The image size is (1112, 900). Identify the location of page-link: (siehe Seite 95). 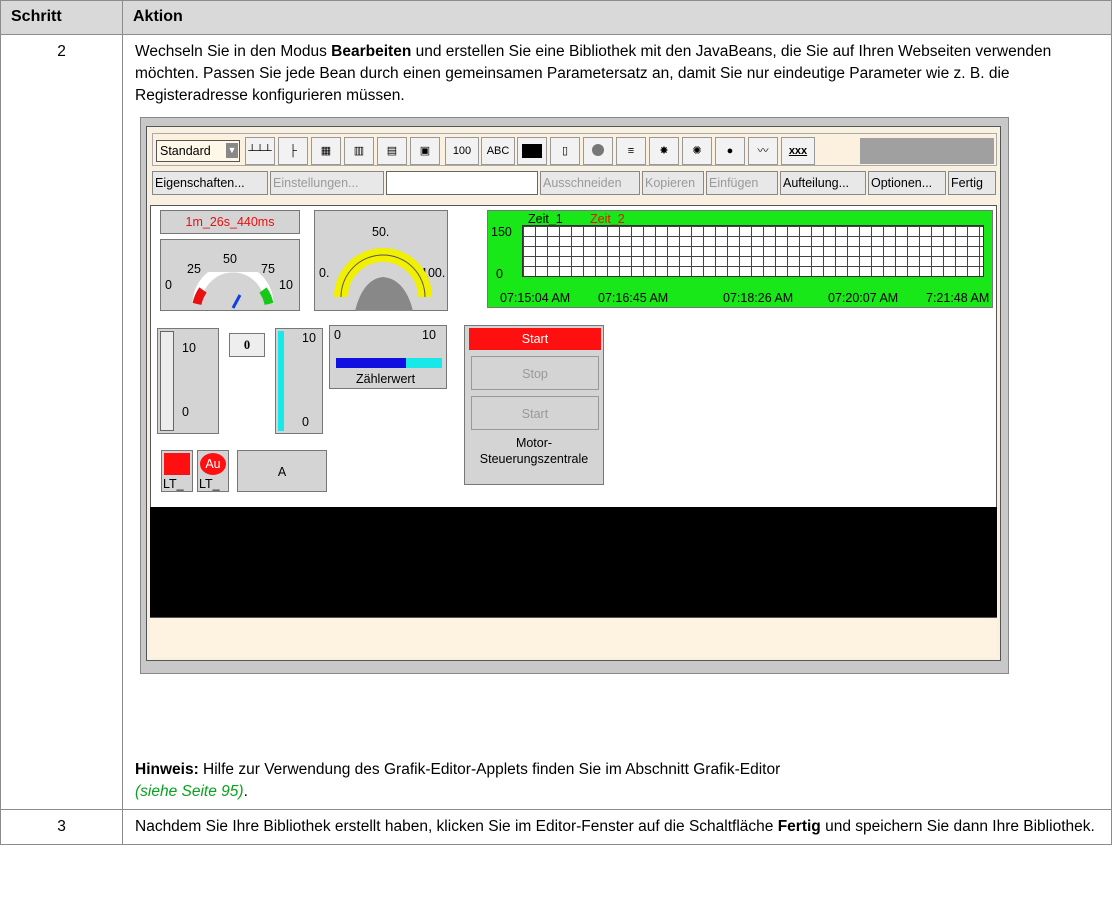
(189, 791).